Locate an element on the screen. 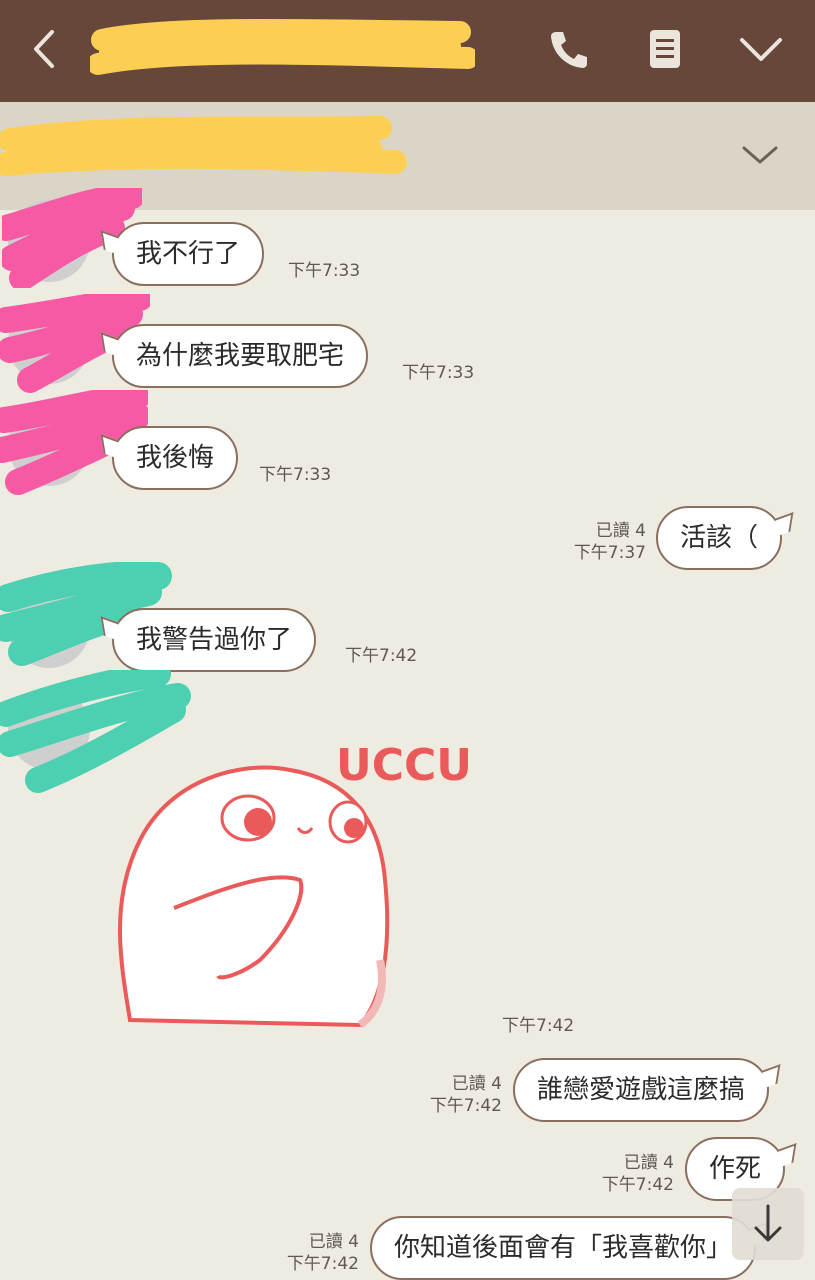  message-bubble: 為什麼我要取肥宅 is located at coordinates (240, 356).